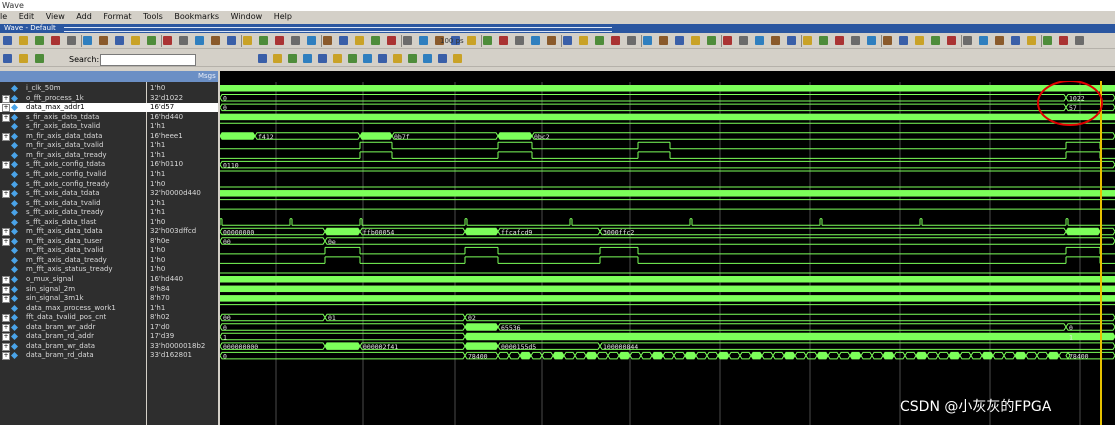 The height and width of the screenshot is (425, 1115). Describe the element at coordinates (109, 222) in the screenshot. I see `signal-row: s_fft_axis_data_tlast 1'h0` at that location.